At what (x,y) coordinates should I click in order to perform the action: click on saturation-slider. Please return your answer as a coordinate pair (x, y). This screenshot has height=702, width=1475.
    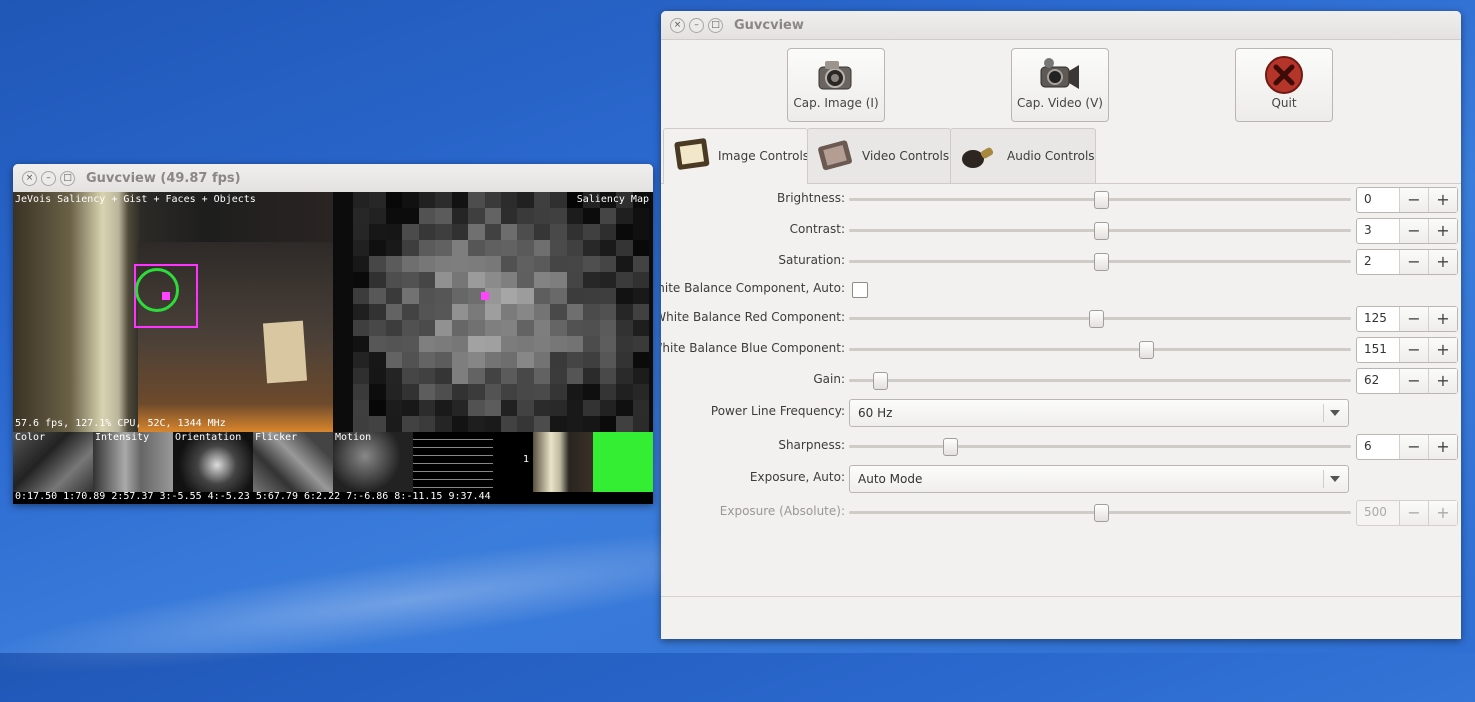
    Looking at the image, I should click on (1100, 262).